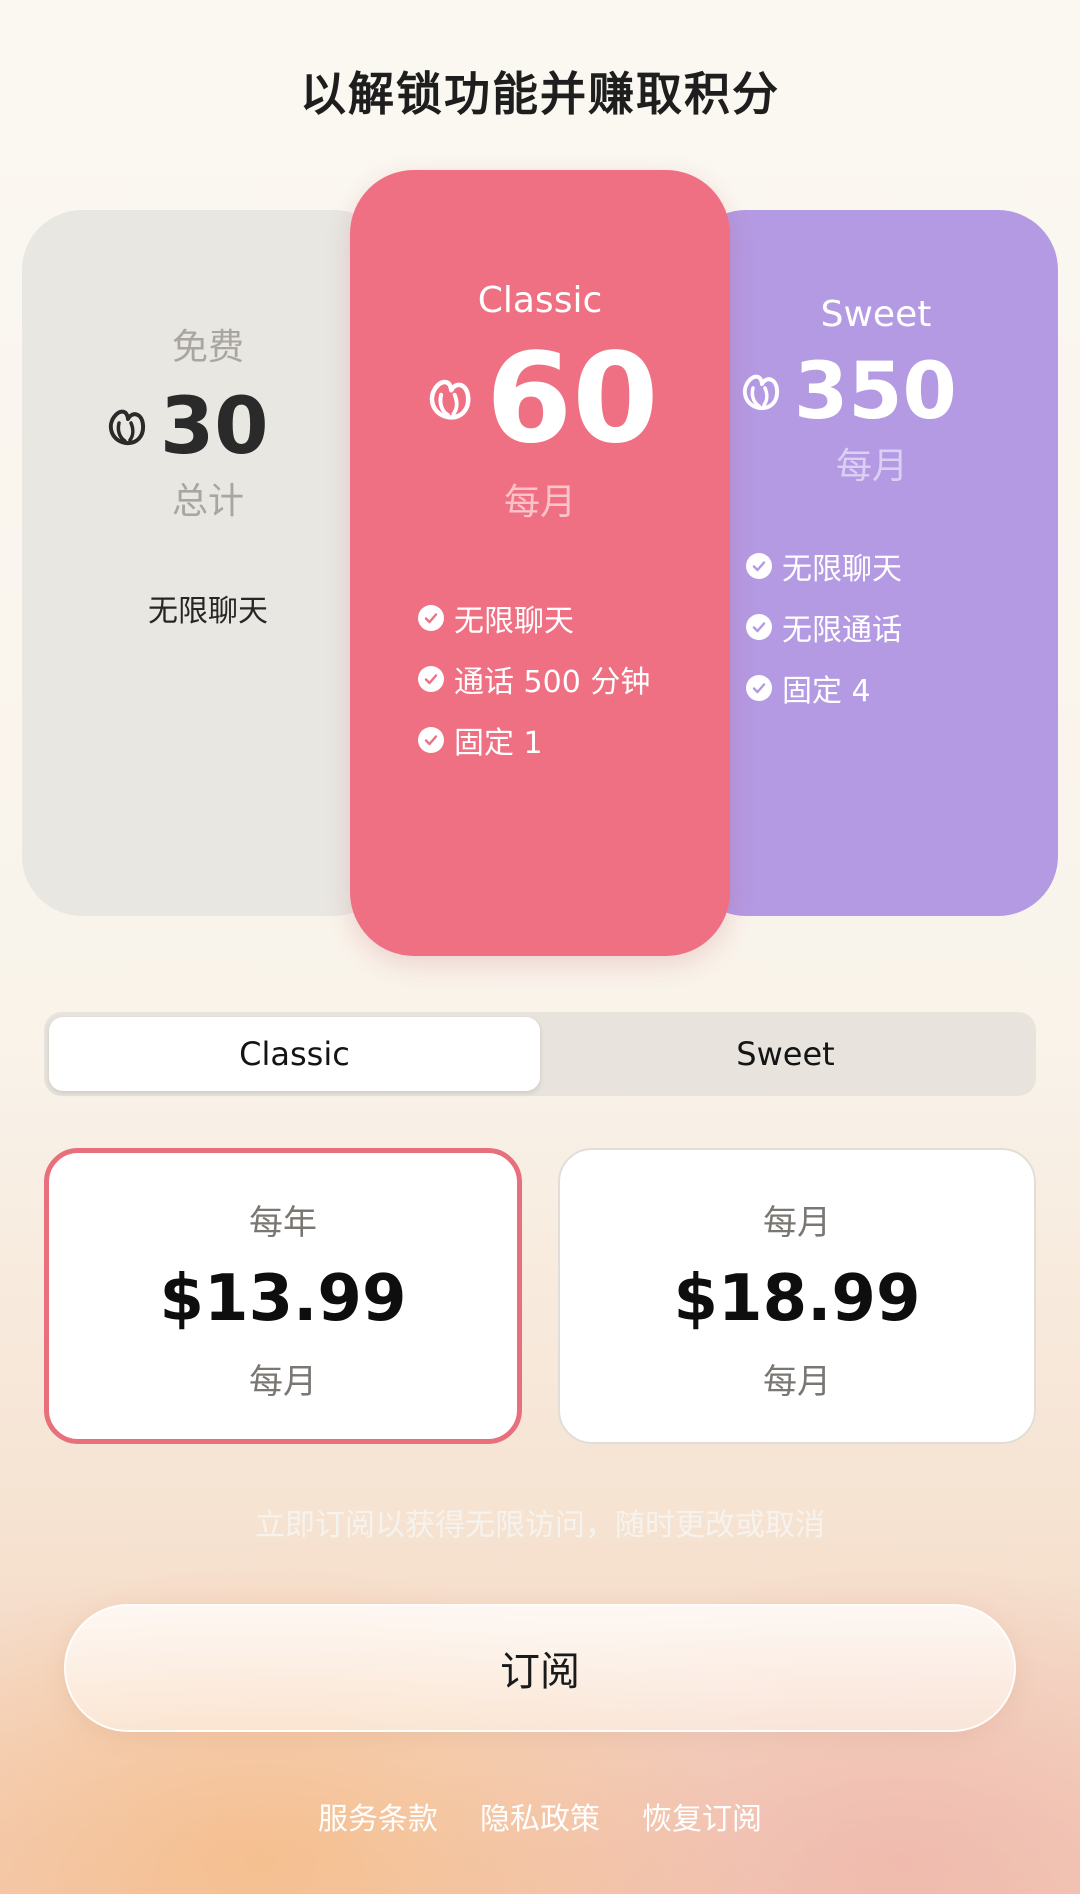 The width and height of the screenshot is (1080, 1894). I want to click on terms-link: 服务条款, so click(378, 1816).